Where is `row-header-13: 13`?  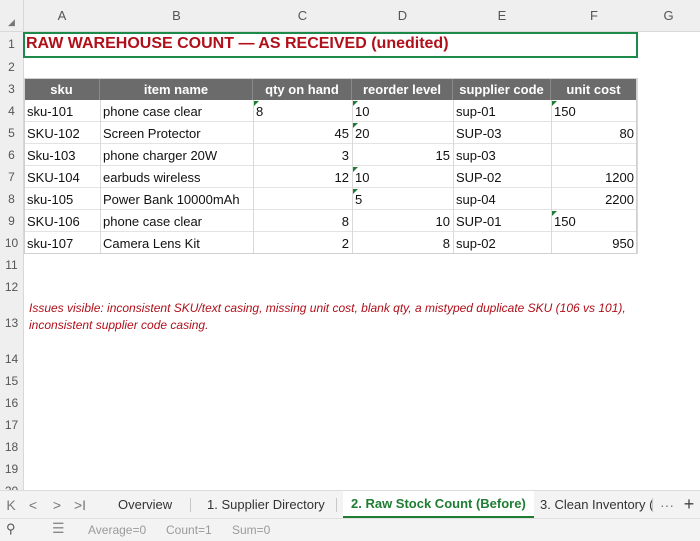
row-header-13: 13 is located at coordinates (12, 323).